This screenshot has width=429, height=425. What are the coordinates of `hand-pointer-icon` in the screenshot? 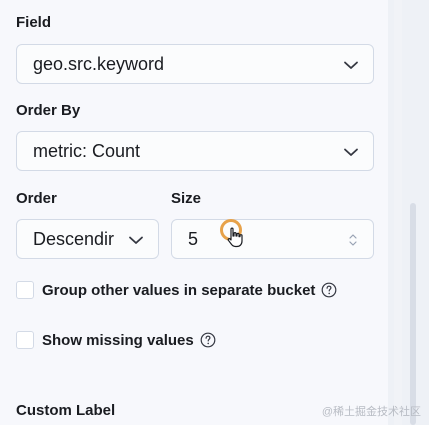 It's located at (235, 237).